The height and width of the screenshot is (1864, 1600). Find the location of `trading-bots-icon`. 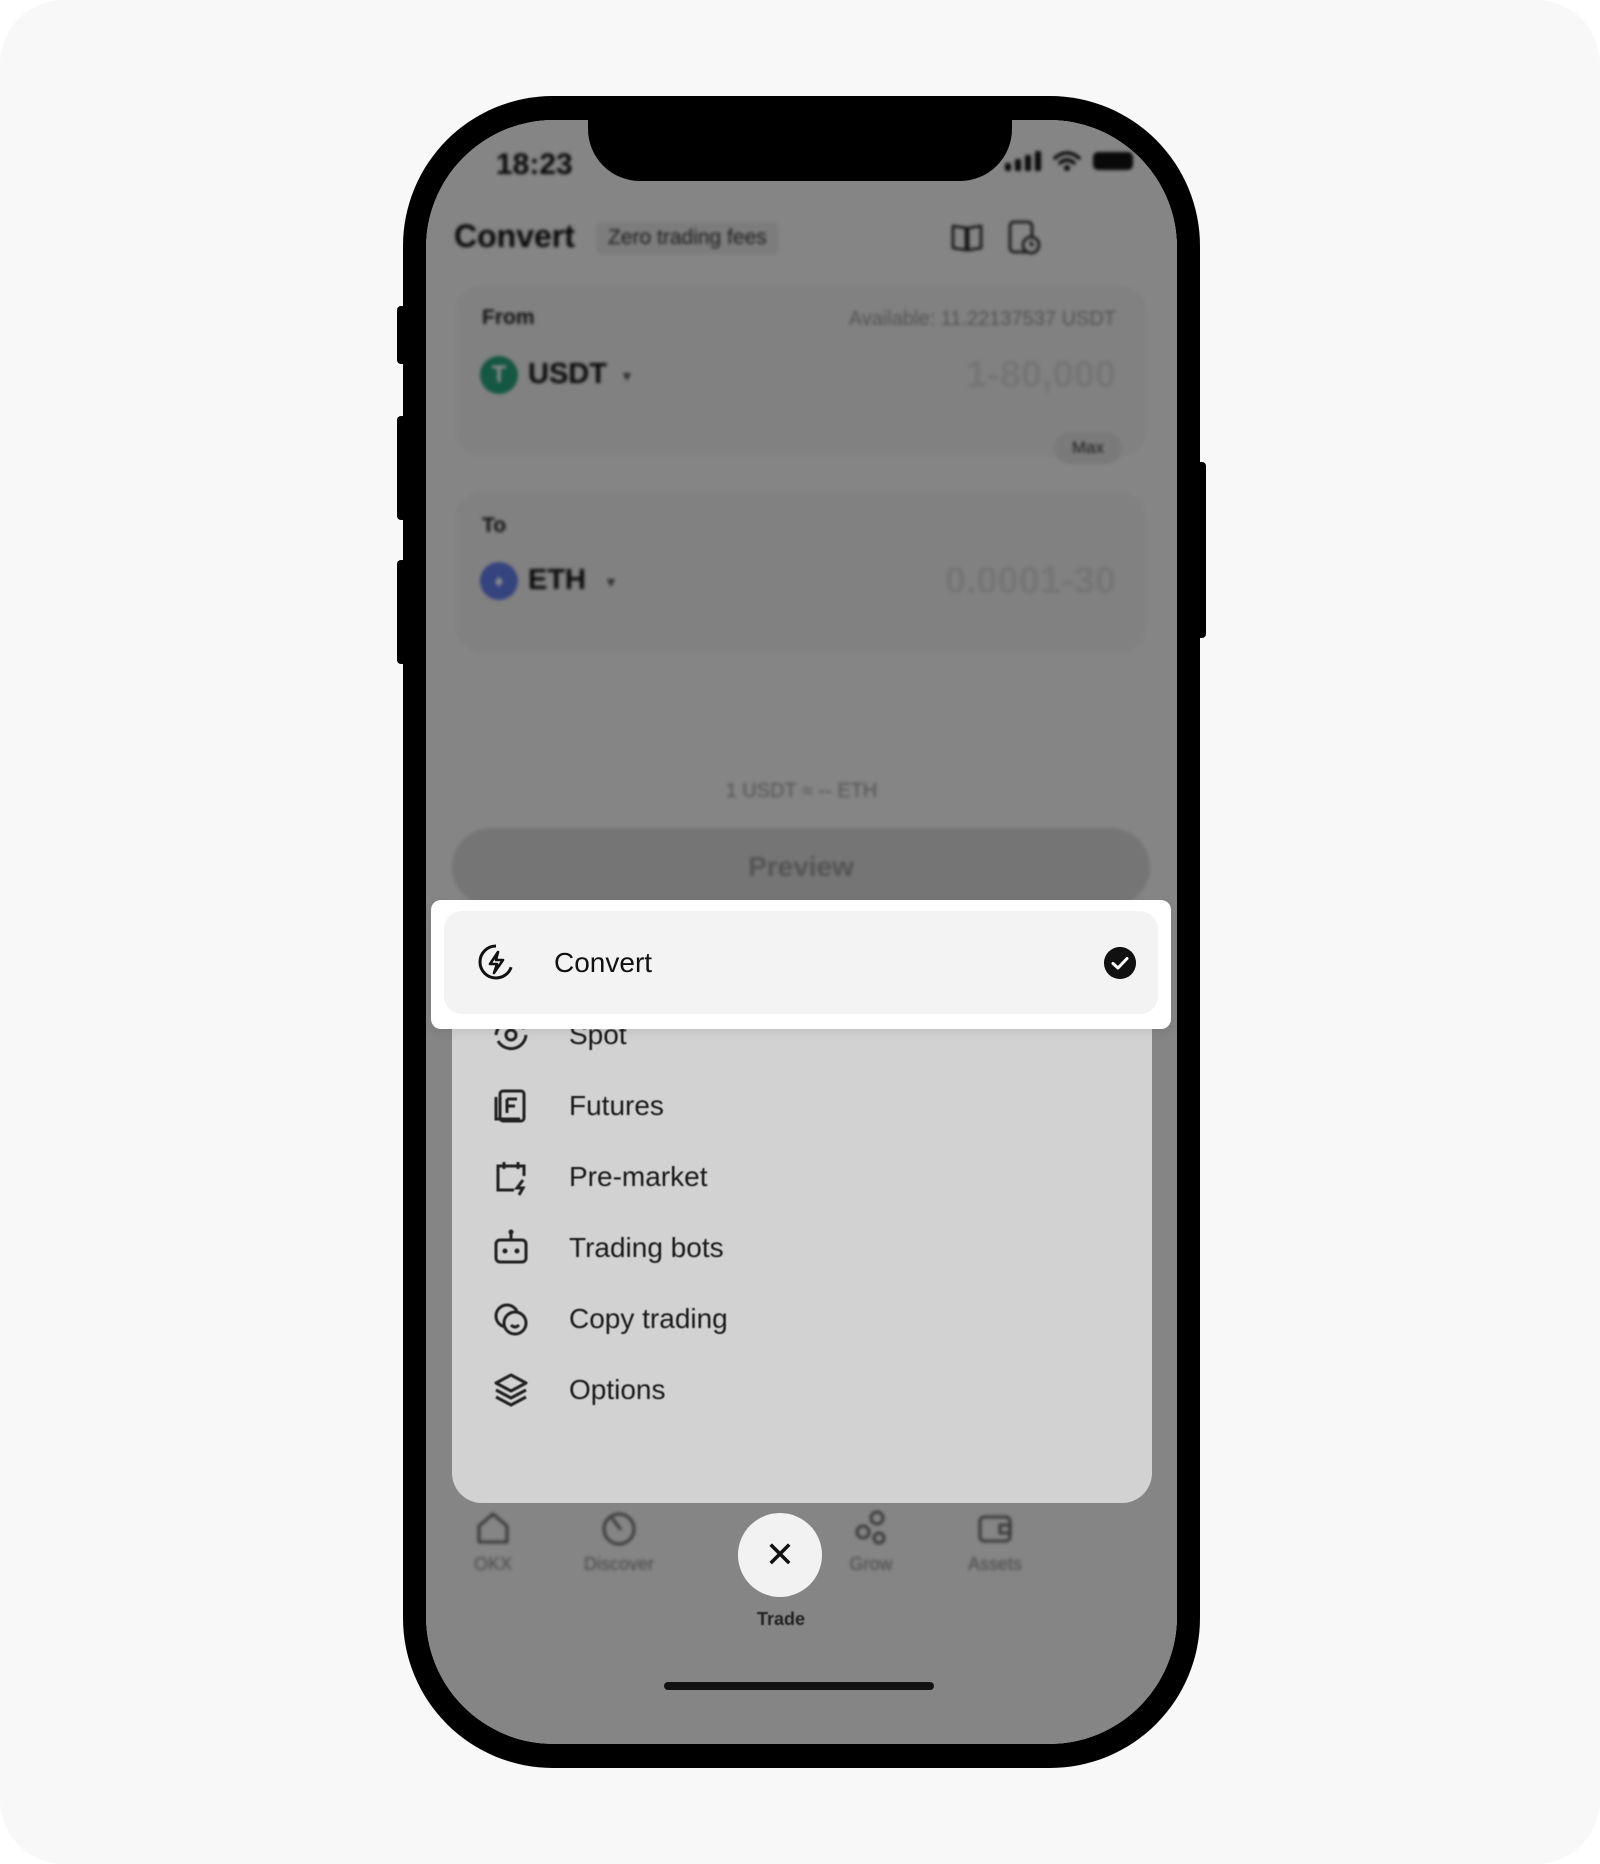

trading-bots-icon is located at coordinates (511, 1246).